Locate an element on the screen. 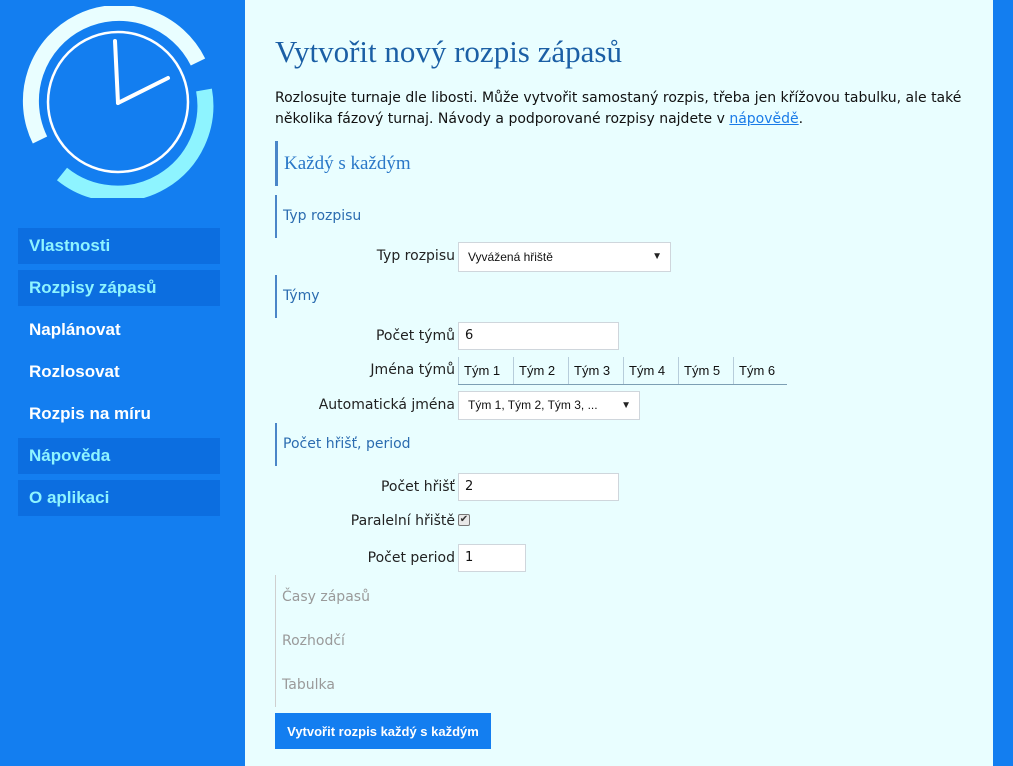  auto-names-label: Automatická jména is located at coordinates (386, 405).